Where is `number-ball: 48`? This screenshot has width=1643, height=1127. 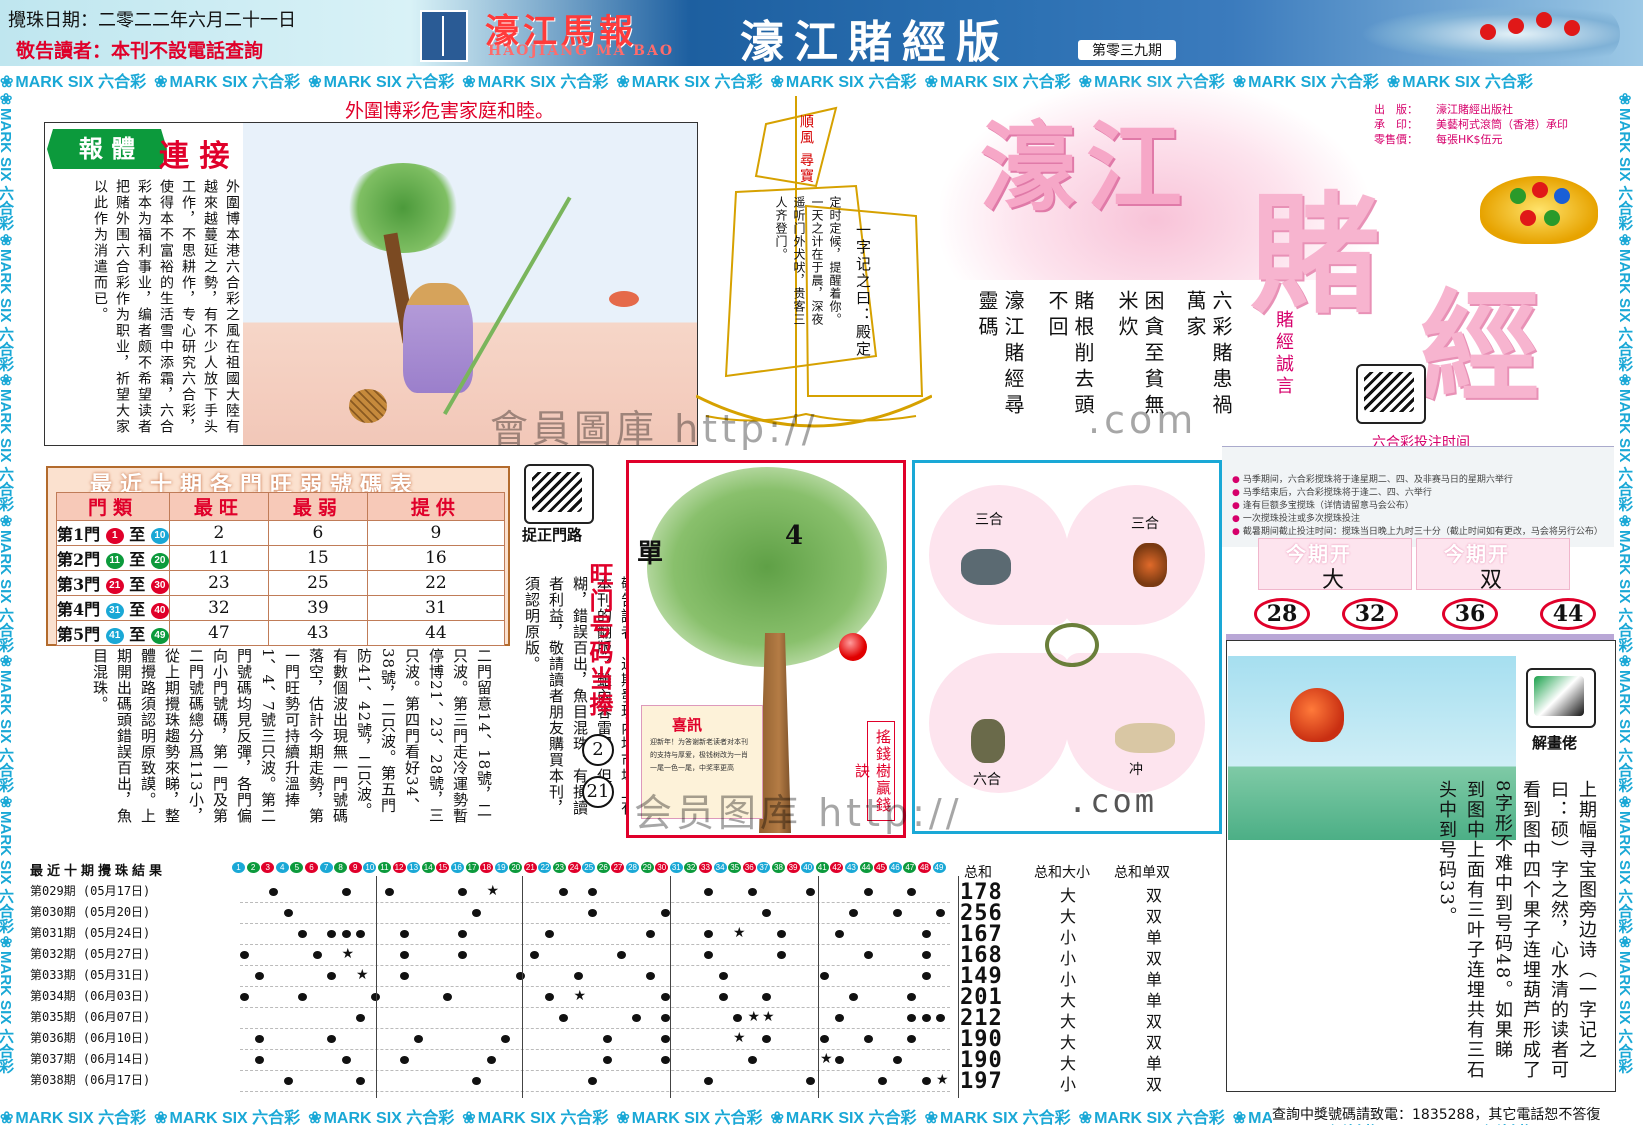
number-ball: 48 is located at coordinates (924, 867).